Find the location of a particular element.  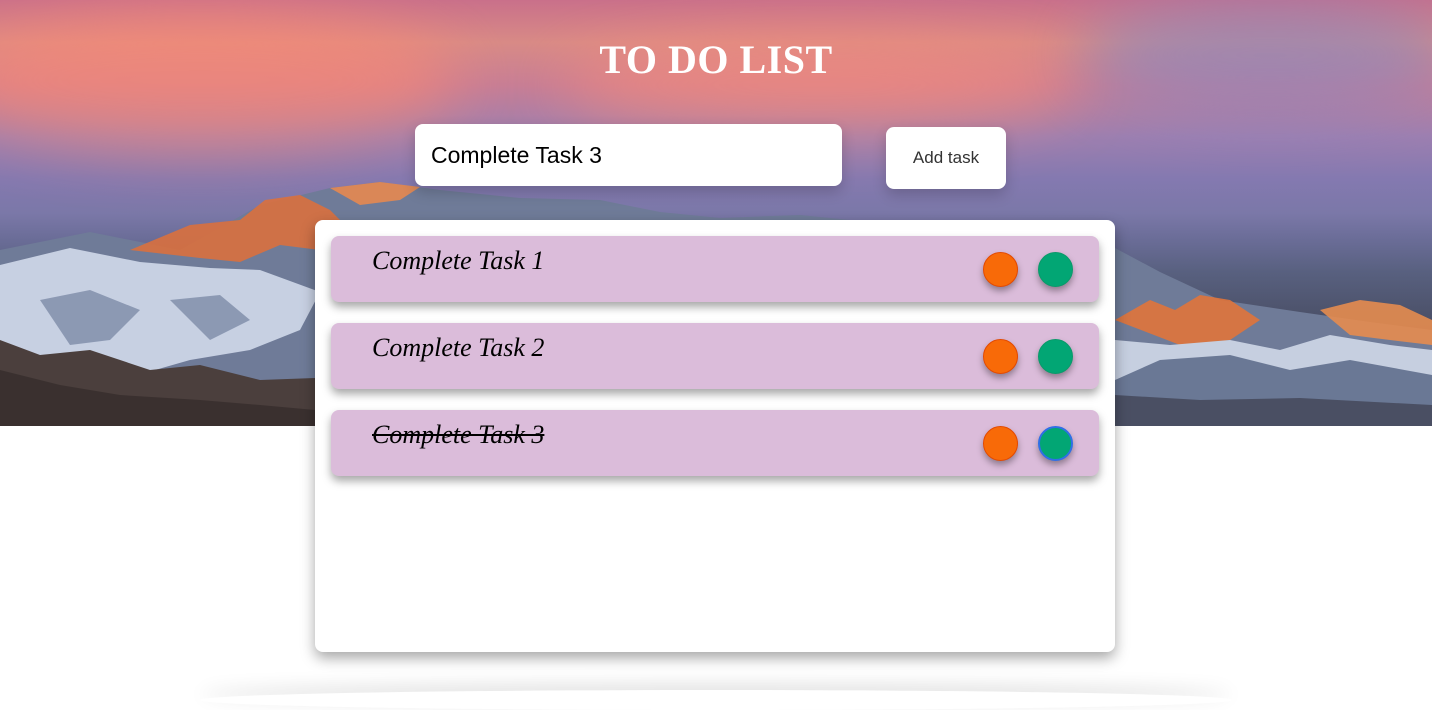

add-task-button: Add task is located at coordinates (946, 158).